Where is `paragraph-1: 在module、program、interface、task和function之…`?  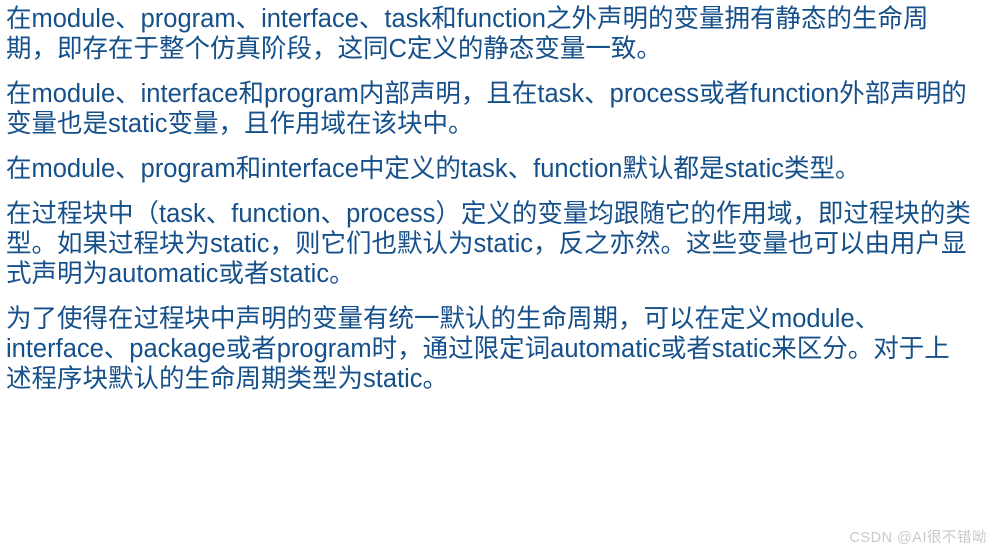
paragraph-1: 在module、program、interface、task和function之… is located at coordinates (467, 34).